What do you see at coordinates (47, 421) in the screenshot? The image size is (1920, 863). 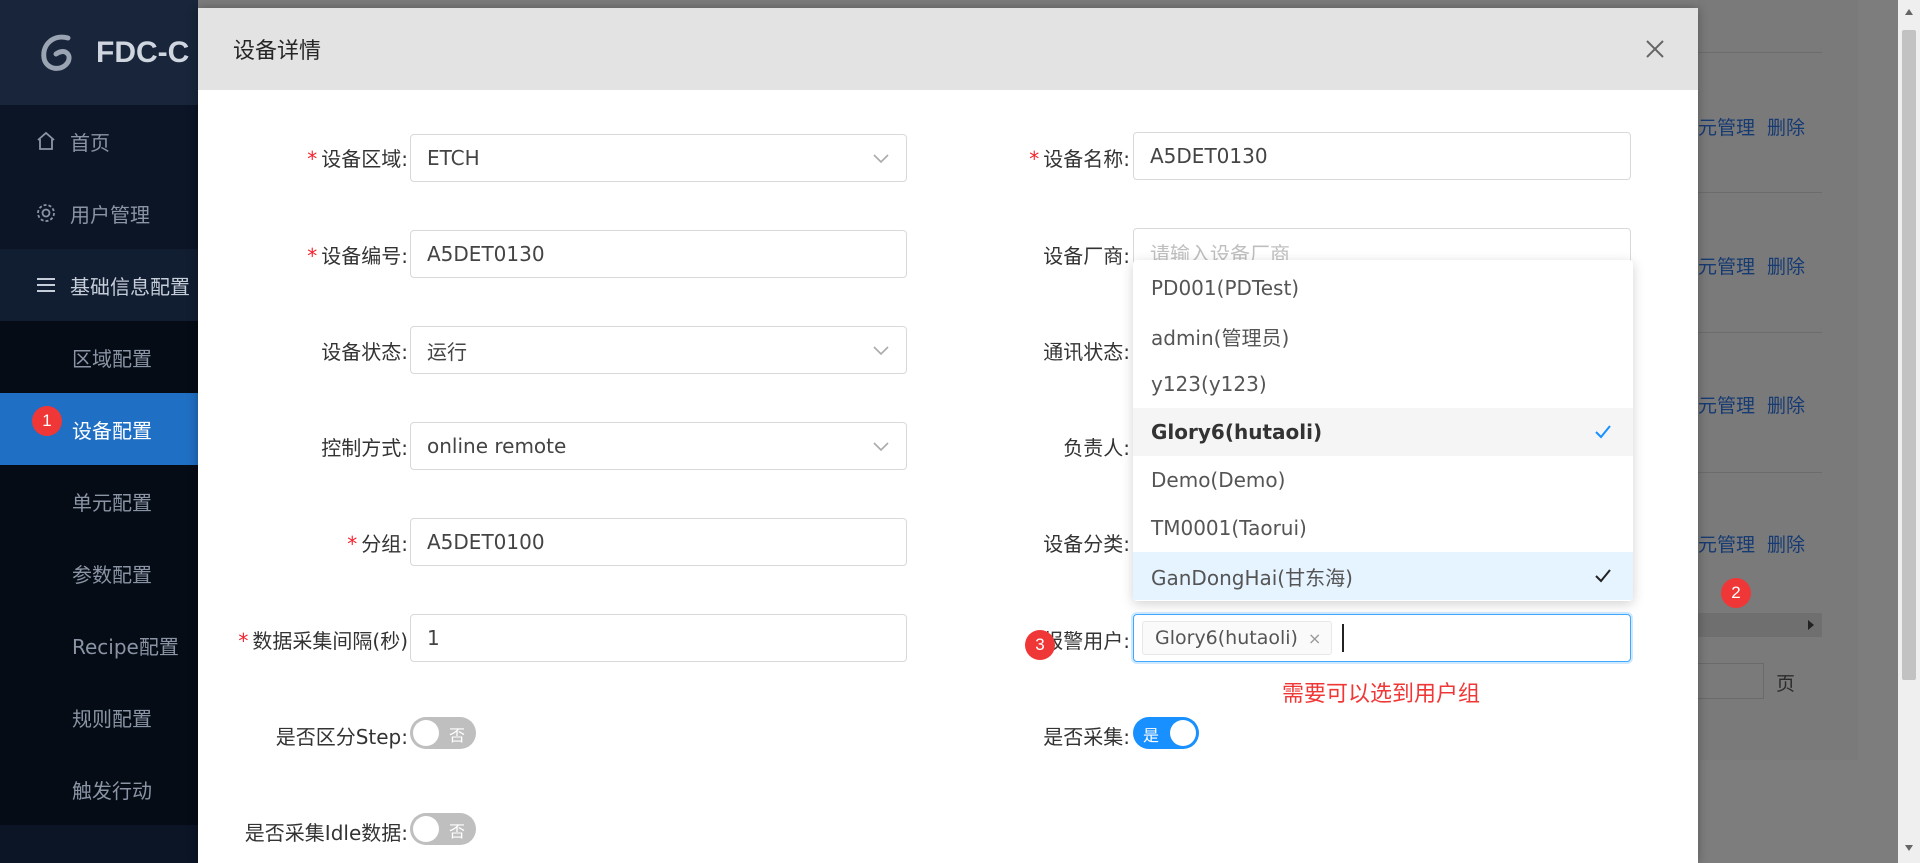 I see `annotation-badge-1: 1` at bounding box center [47, 421].